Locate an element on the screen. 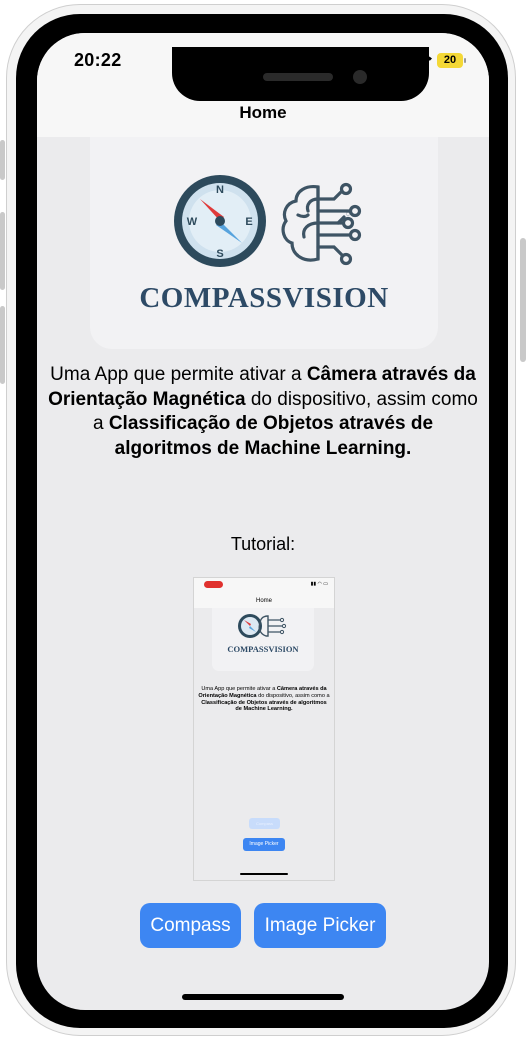 Image resolution: width=526 pixels, height=1040 pixels. mini-description-text: do dispositivo, assim como a is located at coordinates (293, 695).